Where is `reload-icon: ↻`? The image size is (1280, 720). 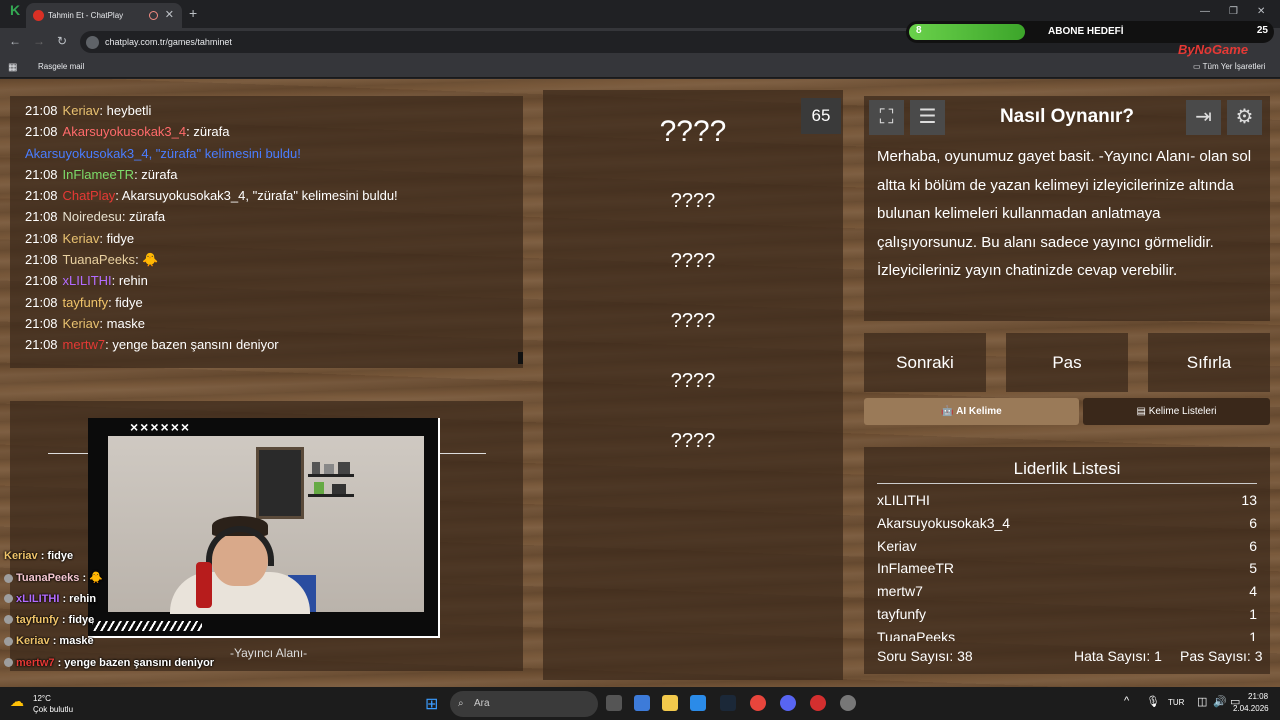 reload-icon: ↻ is located at coordinates (62, 41).